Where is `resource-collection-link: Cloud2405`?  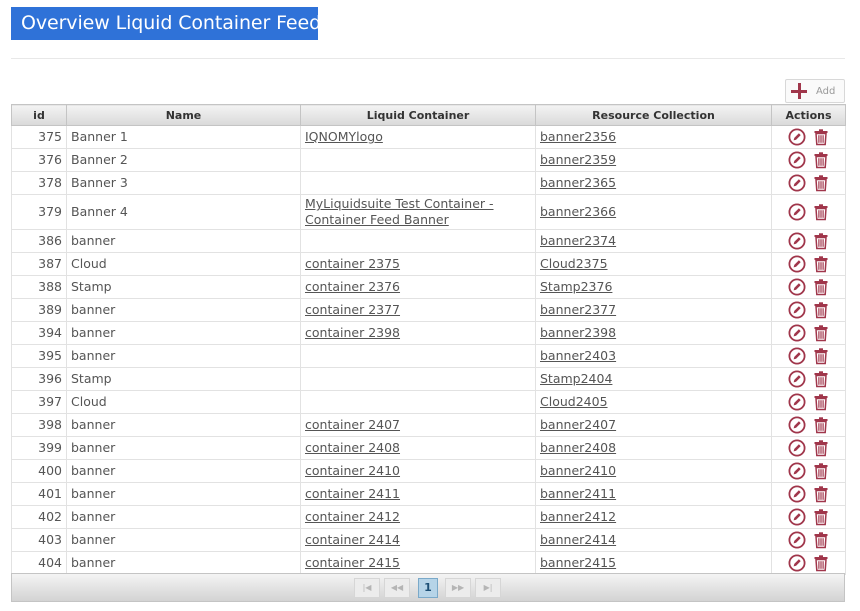 resource-collection-link: Cloud2405 is located at coordinates (574, 401).